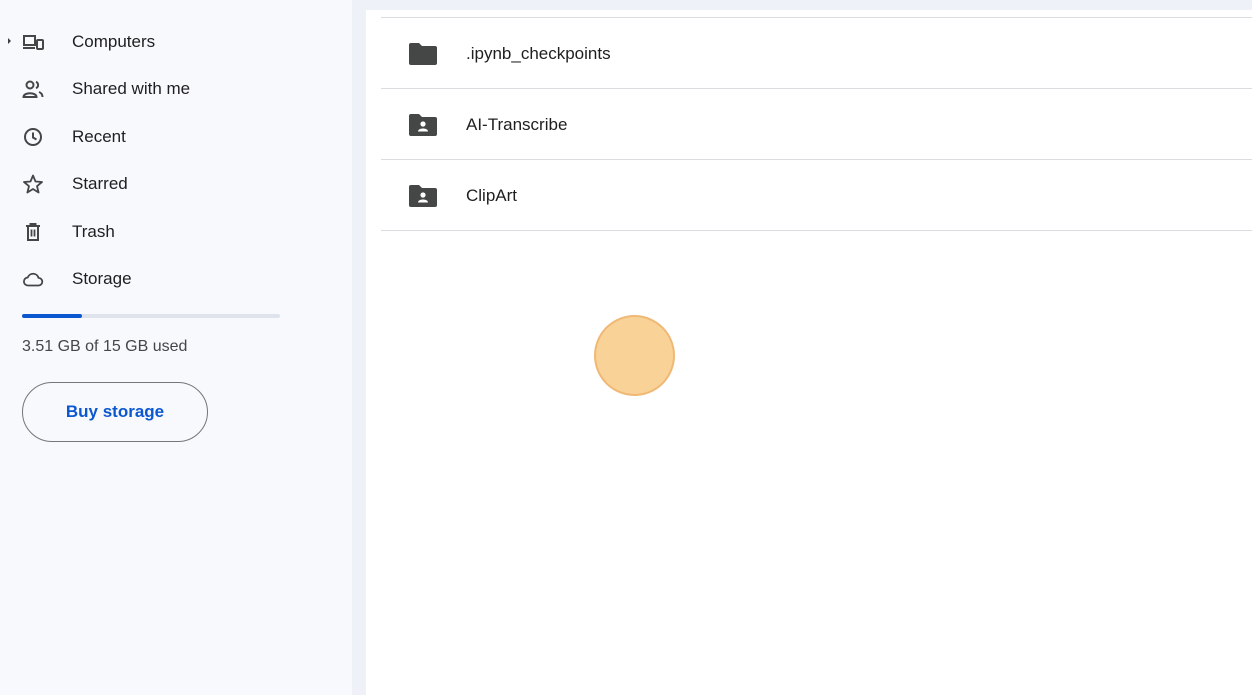 The image size is (1252, 695). I want to click on click-highlight-indicator, so click(634, 355).